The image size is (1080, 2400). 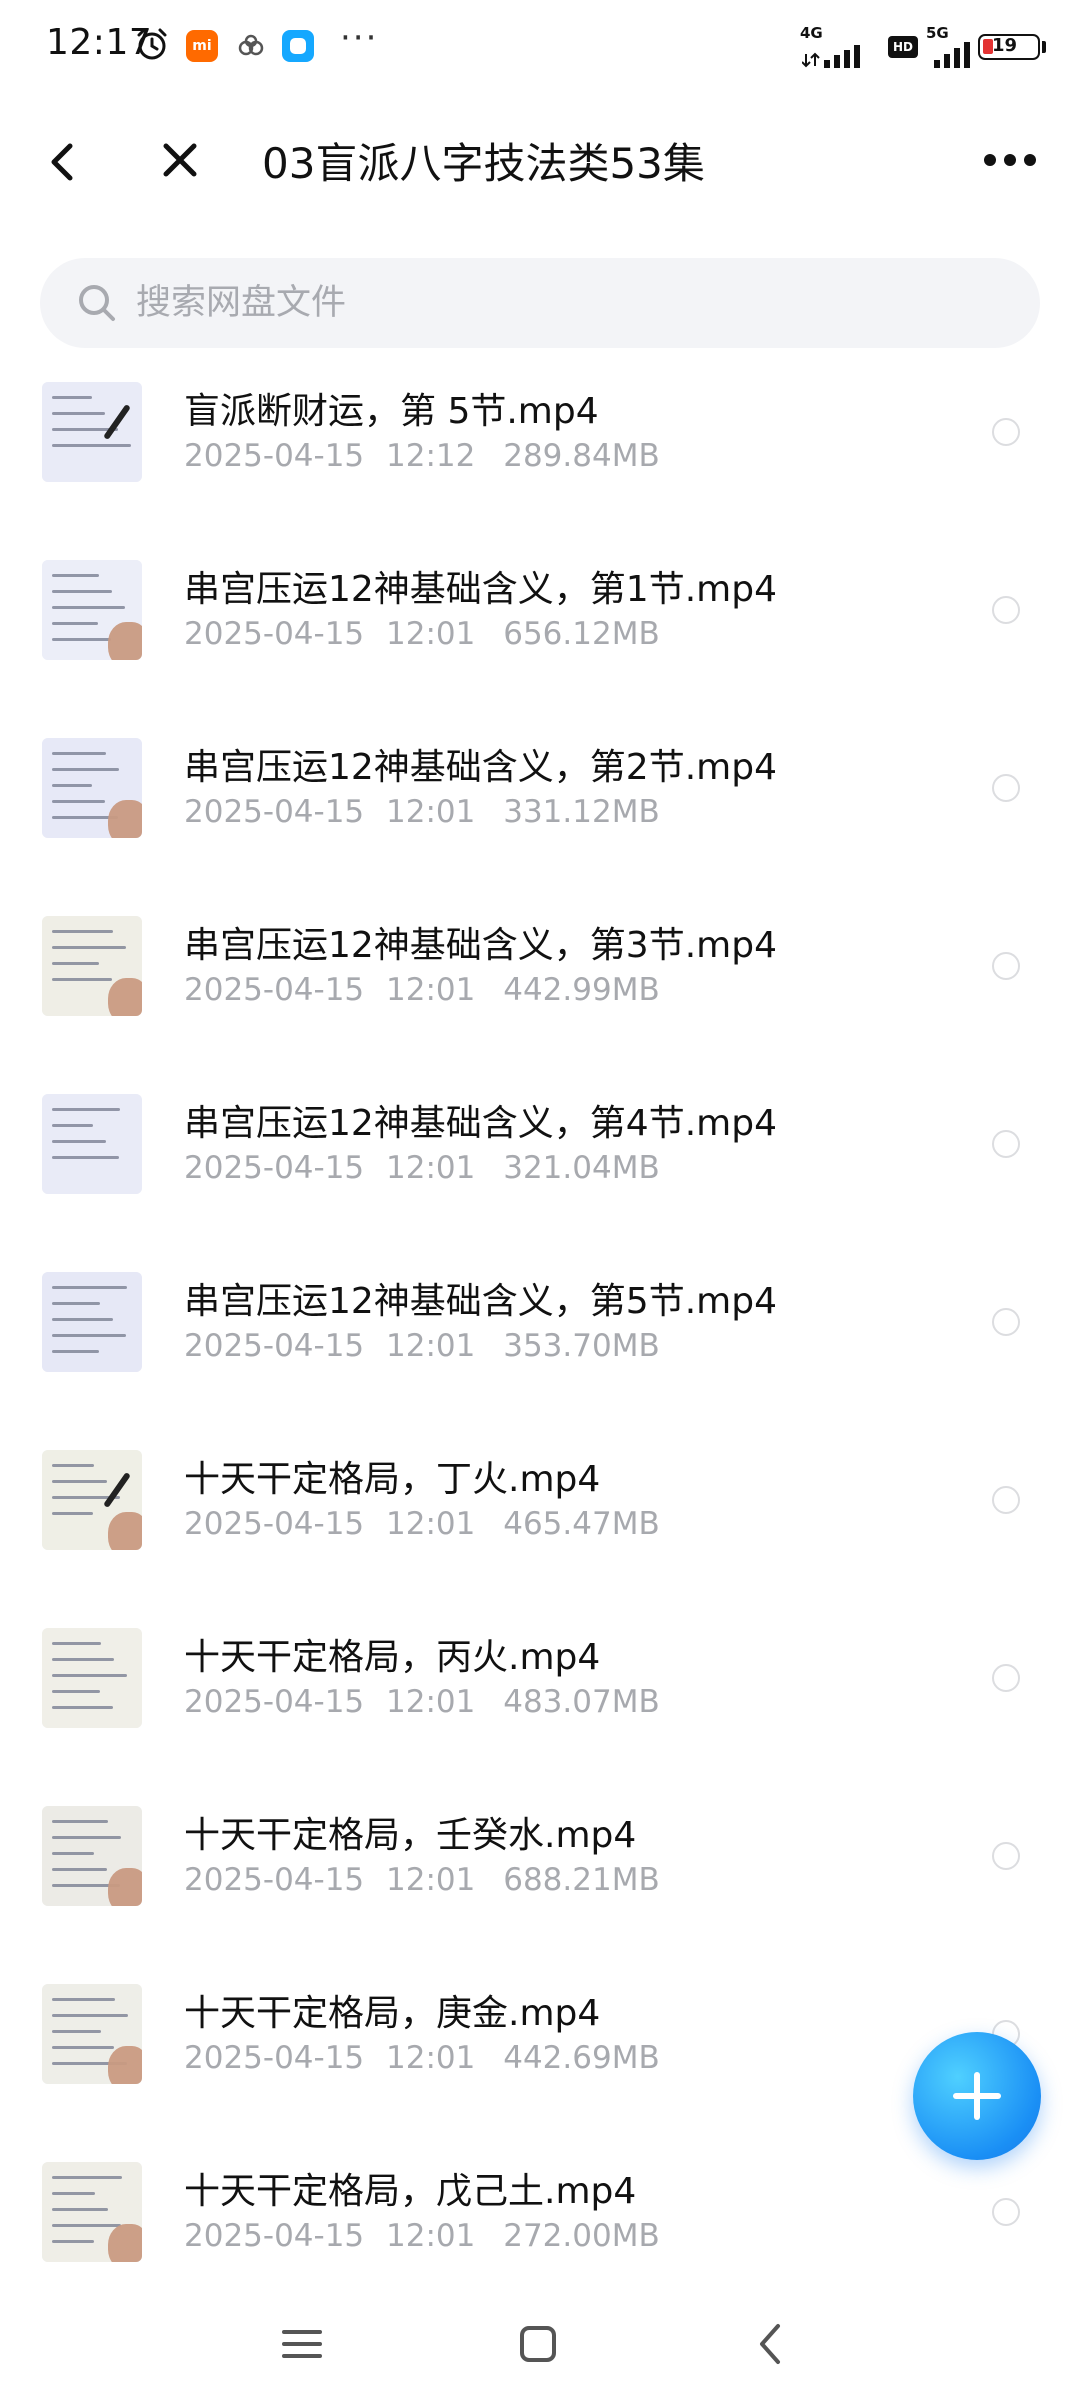 I want to click on status-indicators: 4G HD 5G 19, so click(x=930, y=46).